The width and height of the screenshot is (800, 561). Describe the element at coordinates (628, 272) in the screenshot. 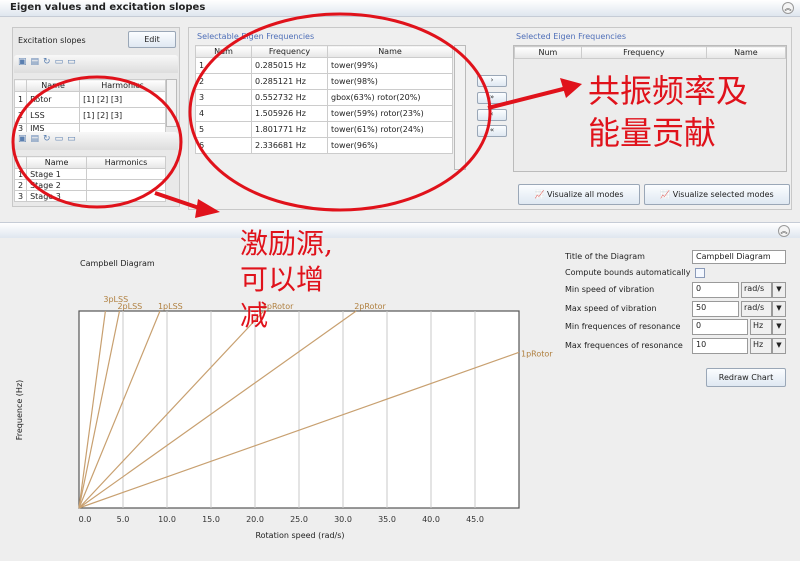

I see `compute-label: Compute bounds automatically` at that location.